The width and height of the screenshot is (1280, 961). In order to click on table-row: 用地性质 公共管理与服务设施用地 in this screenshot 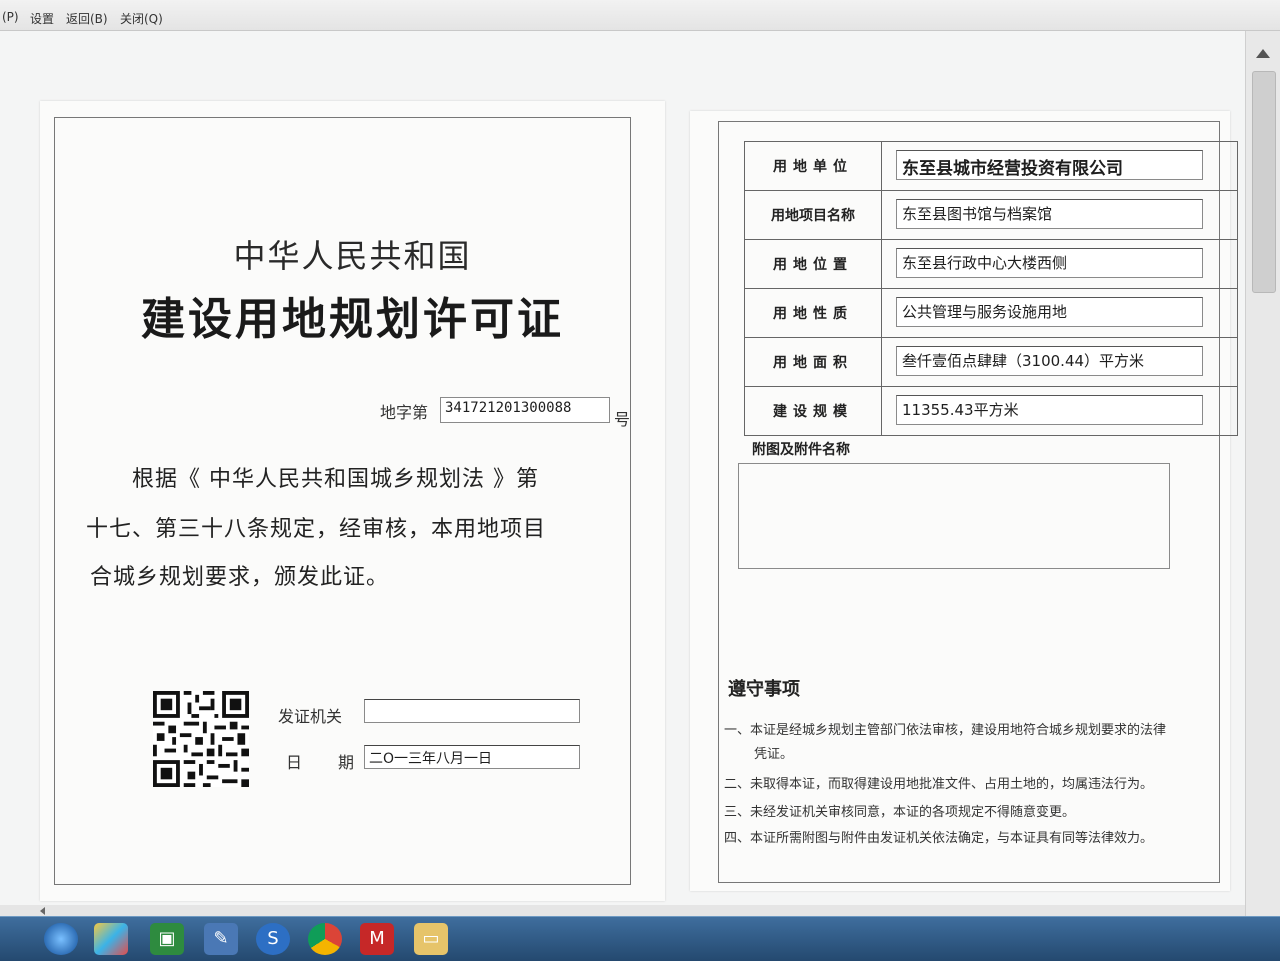, I will do `click(991, 313)`.